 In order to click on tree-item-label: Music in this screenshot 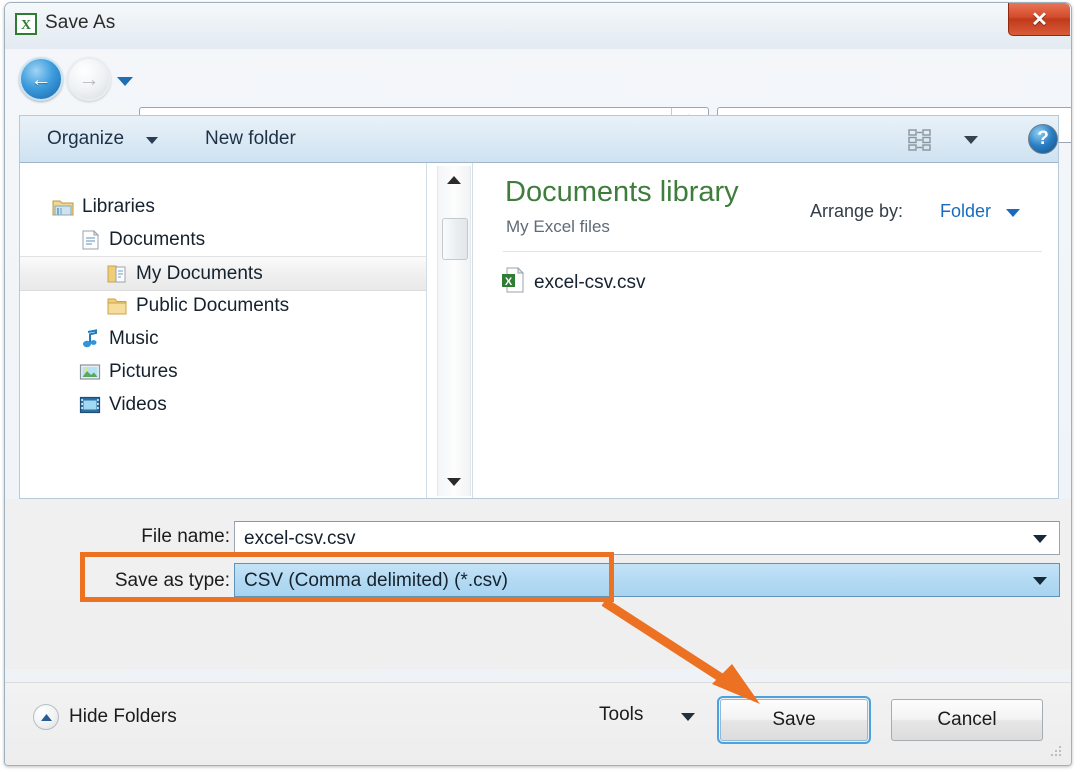, I will do `click(134, 338)`.